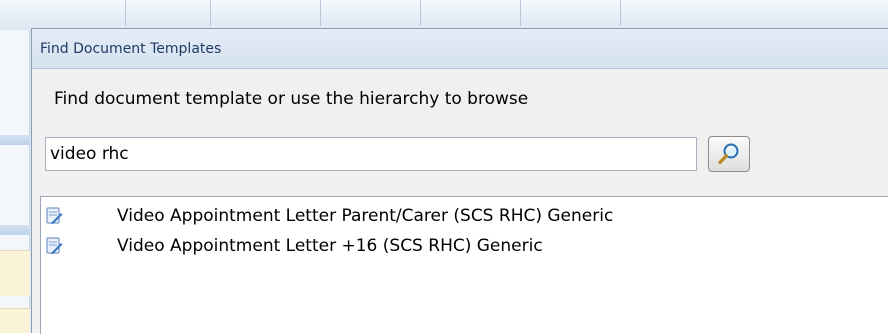 The height and width of the screenshot is (334, 888). I want to click on magnifier-icon, so click(728, 154).